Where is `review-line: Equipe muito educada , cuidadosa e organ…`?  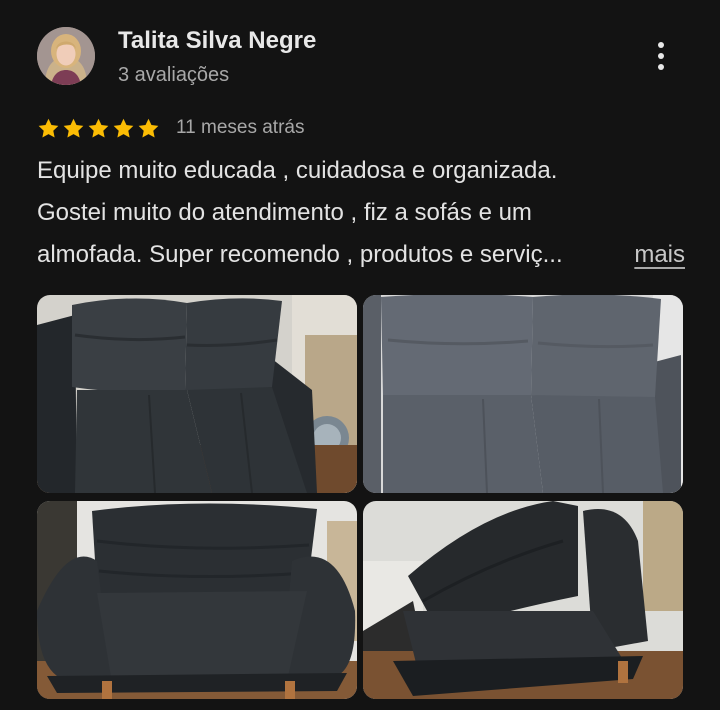 review-line: Equipe muito educada , cuidadosa e organ… is located at coordinates (297, 170).